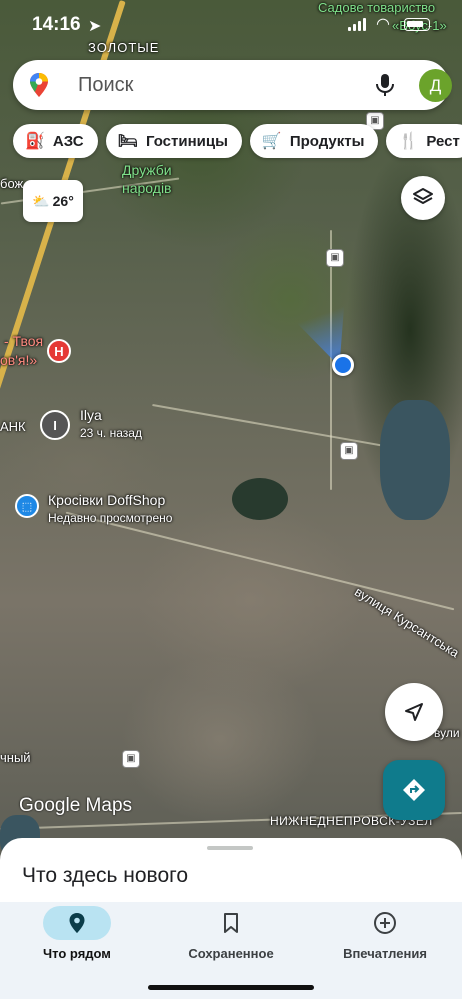 This screenshot has height=999, width=462. I want to click on sheet-drag-handle, so click(230, 848).